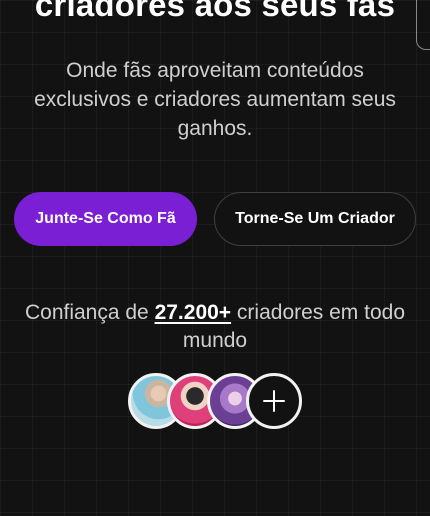 The height and width of the screenshot is (516, 430). I want to click on become-creator-label: Torne-Se Um Criador, so click(315, 218).